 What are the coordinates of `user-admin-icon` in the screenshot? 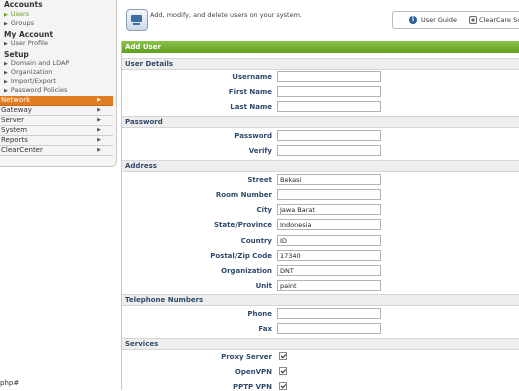 It's located at (137, 20).